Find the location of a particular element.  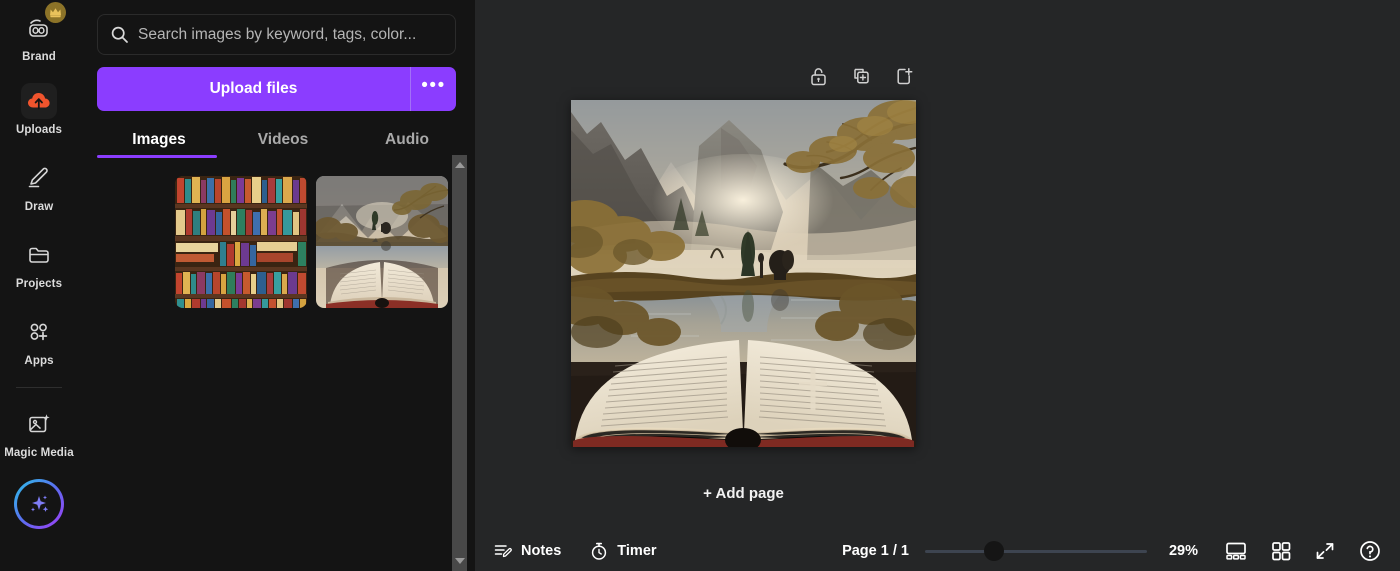

fullscreen-icon is located at coordinates (1325, 551).